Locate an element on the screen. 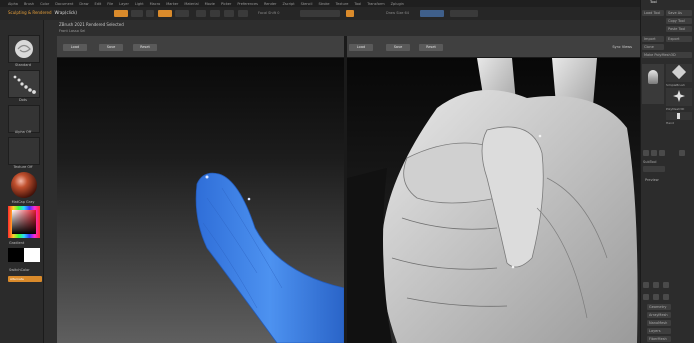 The height and width of the screenshot is (343, 694). menu-item: Material is located at coordinates (191, 4).